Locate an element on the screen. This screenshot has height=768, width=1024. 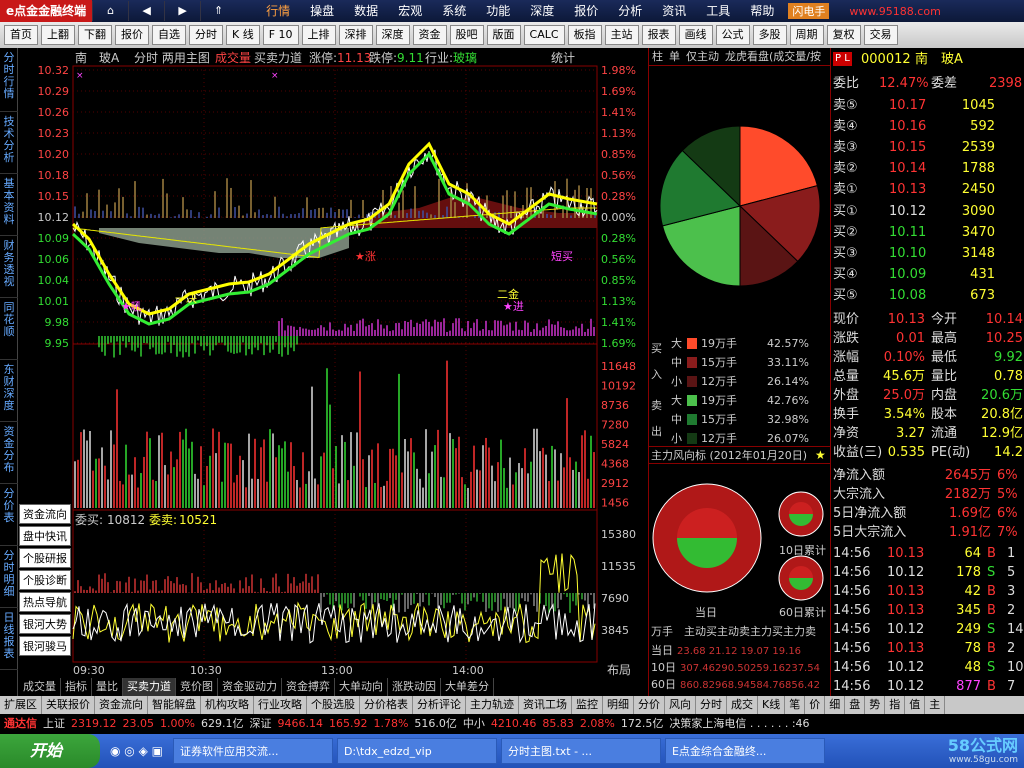
left-tab-7: 分价表 is located at coordinates (9, 515).